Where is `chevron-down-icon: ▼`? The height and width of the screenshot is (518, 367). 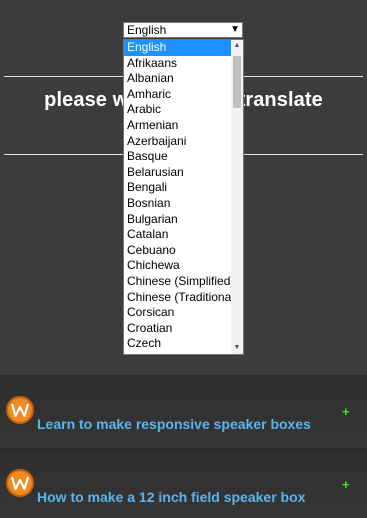 chevron-down-icon: ▼ is located at coordinates (235, 29).